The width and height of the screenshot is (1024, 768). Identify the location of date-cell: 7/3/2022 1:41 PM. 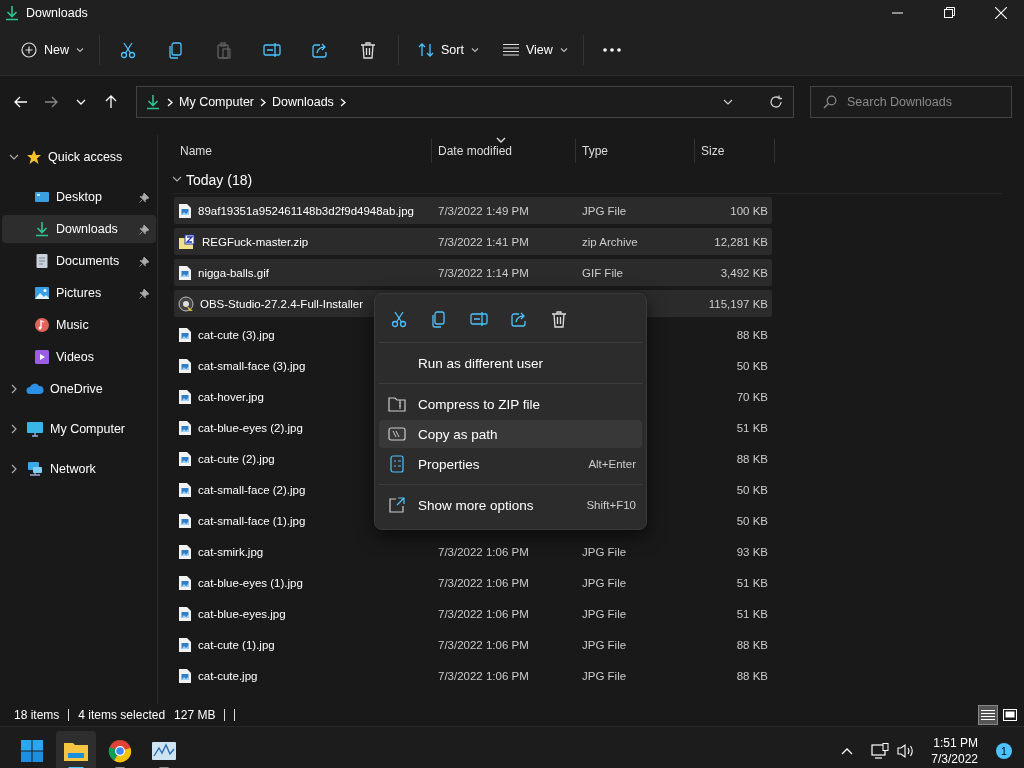
(483, 241).